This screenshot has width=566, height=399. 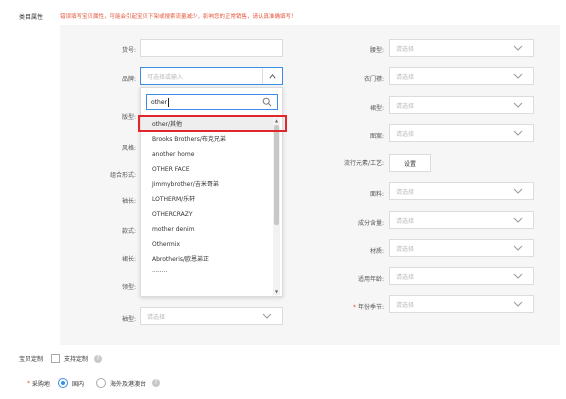 What do you see at coordinates (461, 248) in the screenshot?
I see `material-select: 请选择` at bounding box center [461, 248].